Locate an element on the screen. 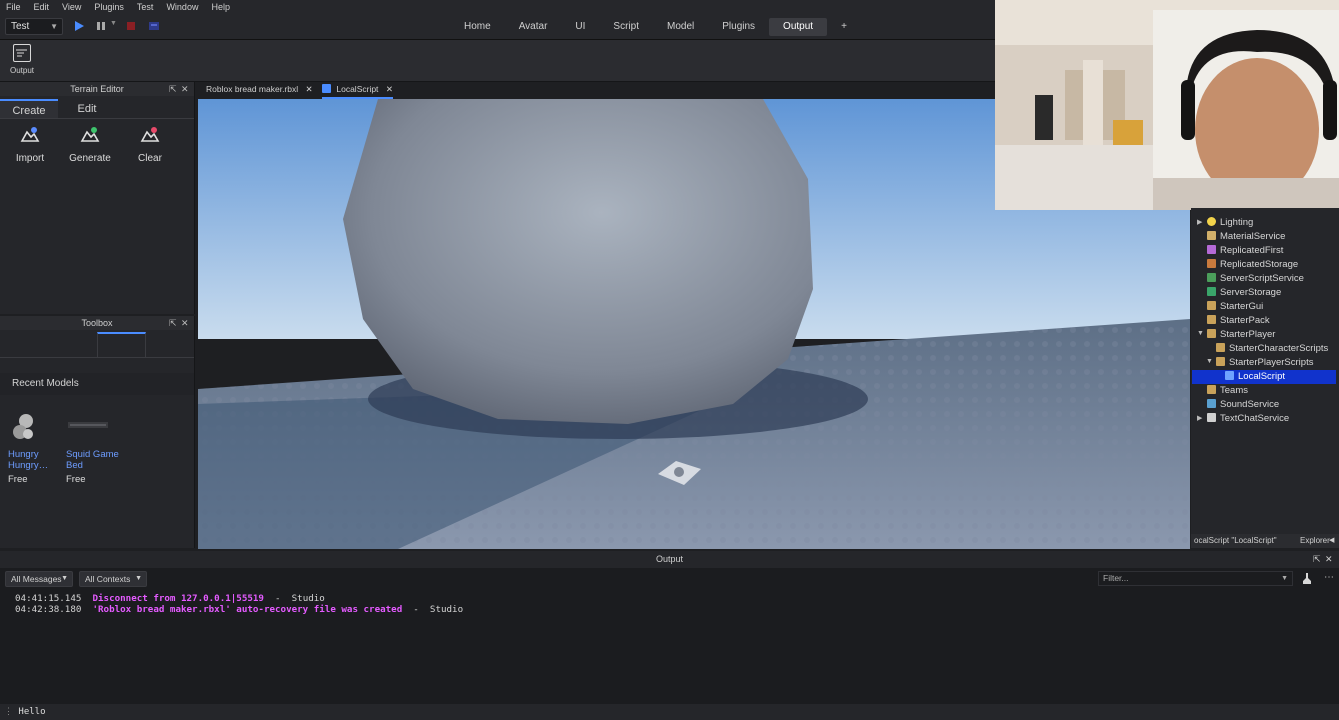 This screenshot has width=1339, height=720. model-name-line1: Hungry is located at coordinates (23, 454).